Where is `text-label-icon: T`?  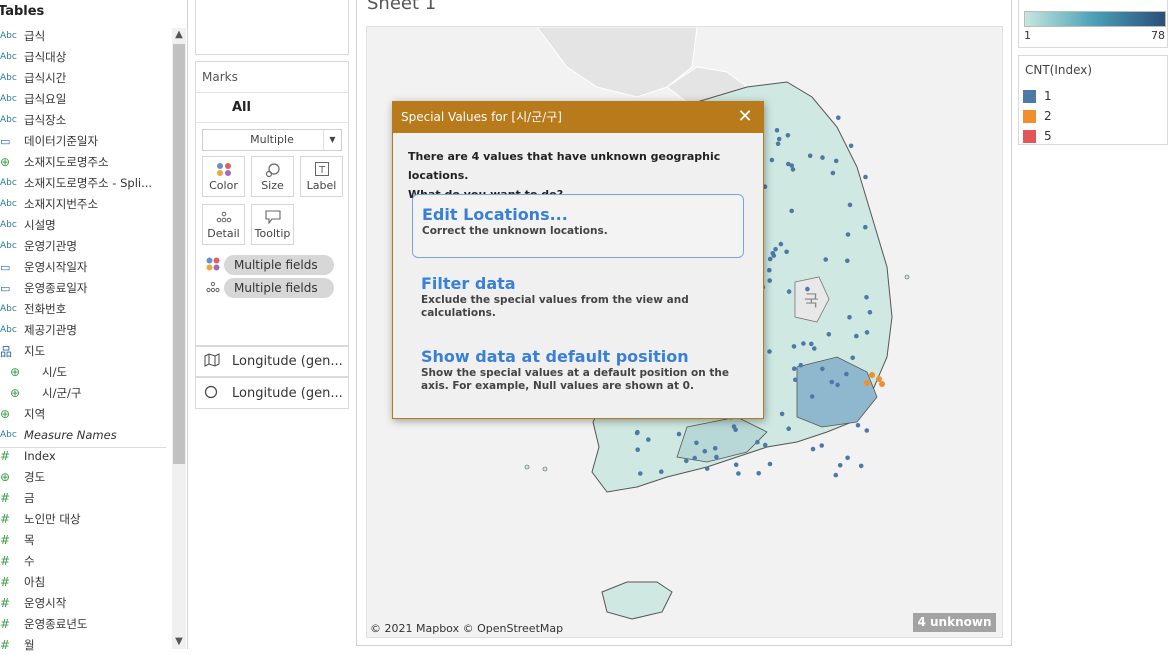 text-label-icon: T is located at coordinates (321, 168).